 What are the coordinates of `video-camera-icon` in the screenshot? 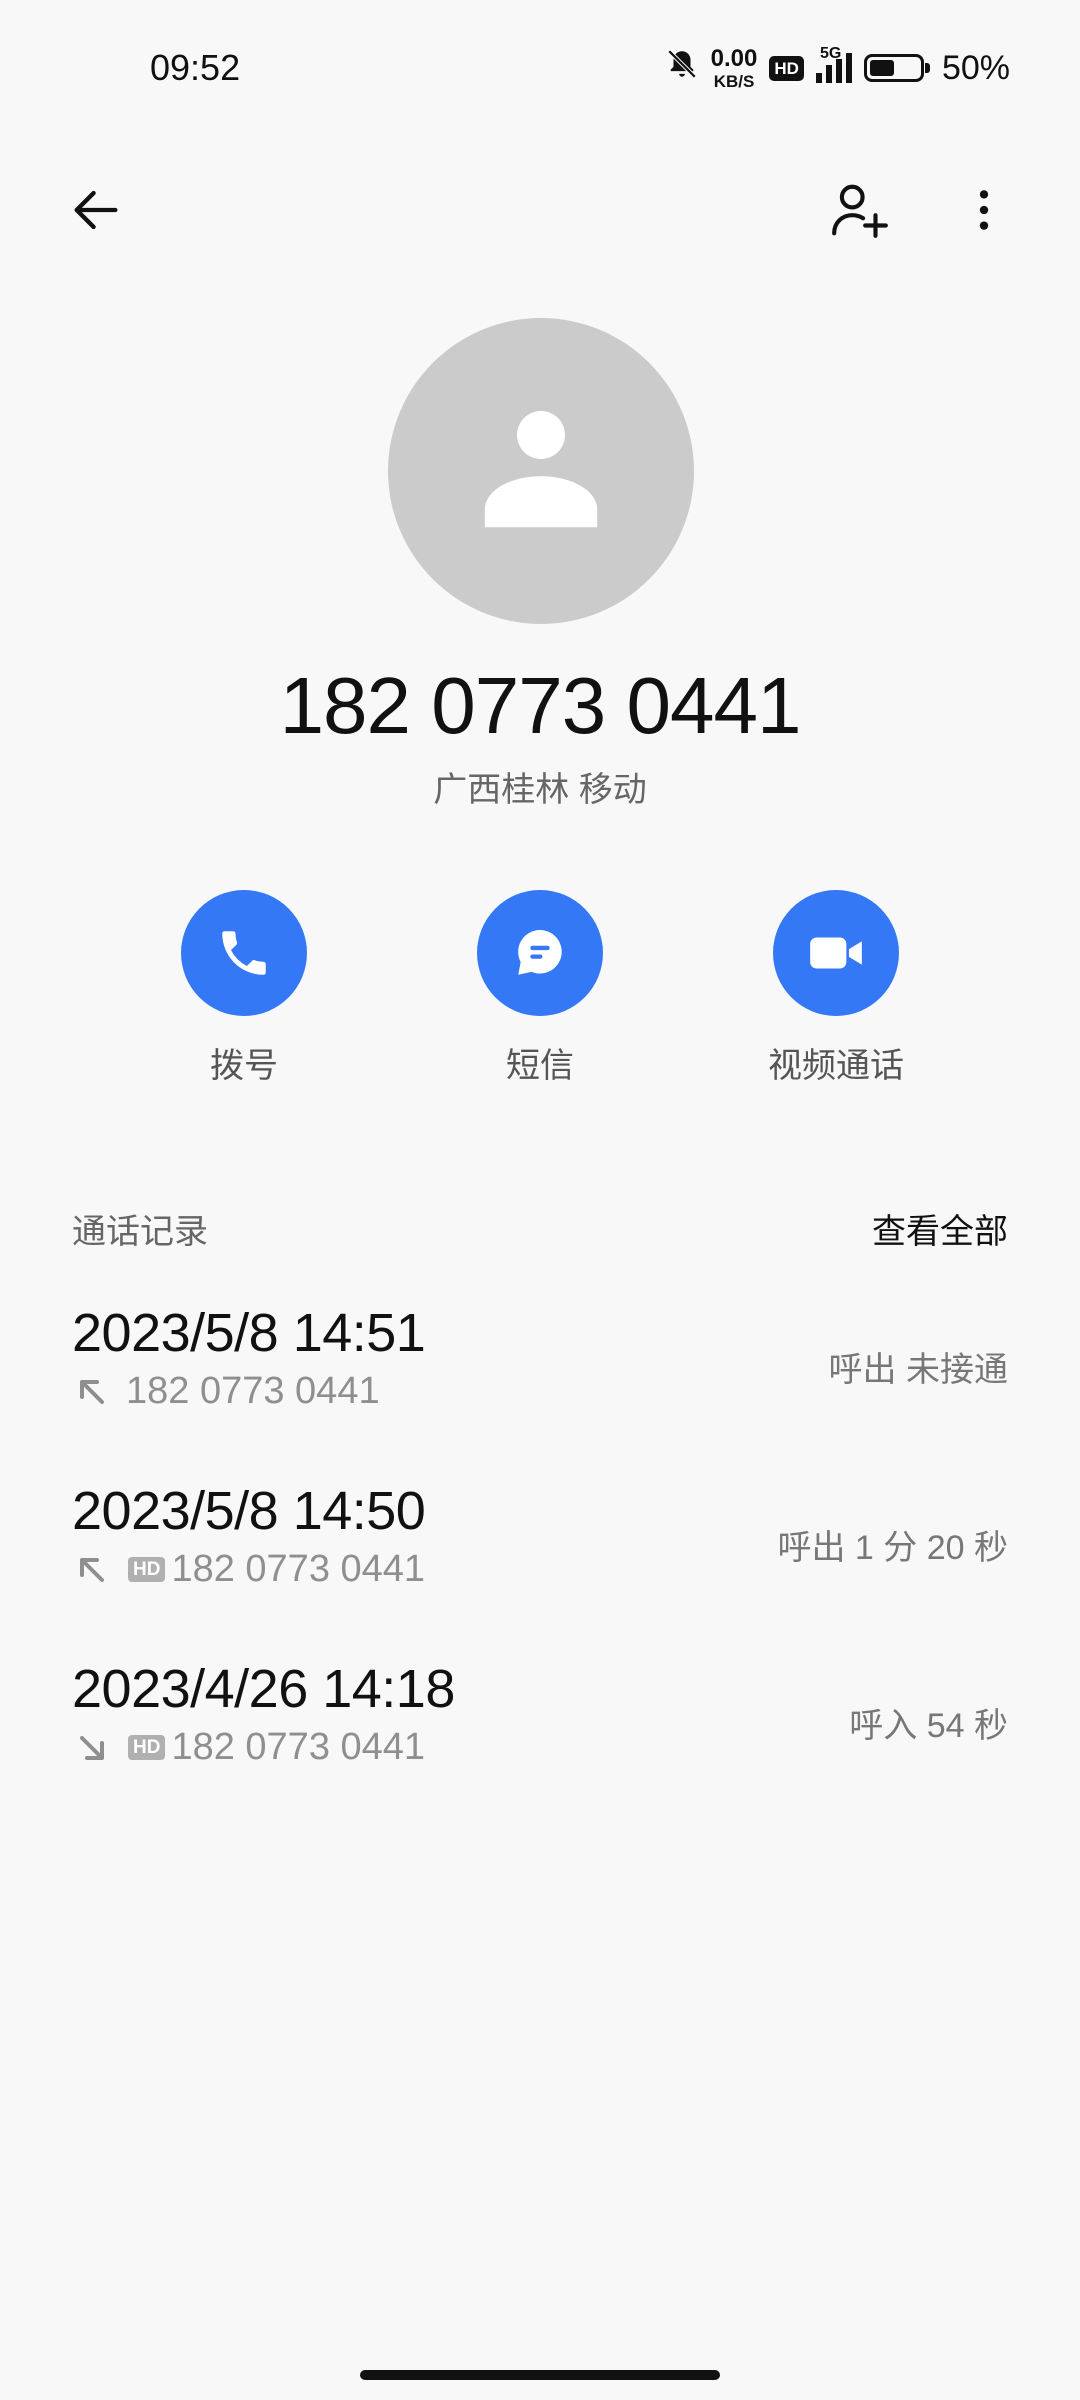 It's located at (836, 953).